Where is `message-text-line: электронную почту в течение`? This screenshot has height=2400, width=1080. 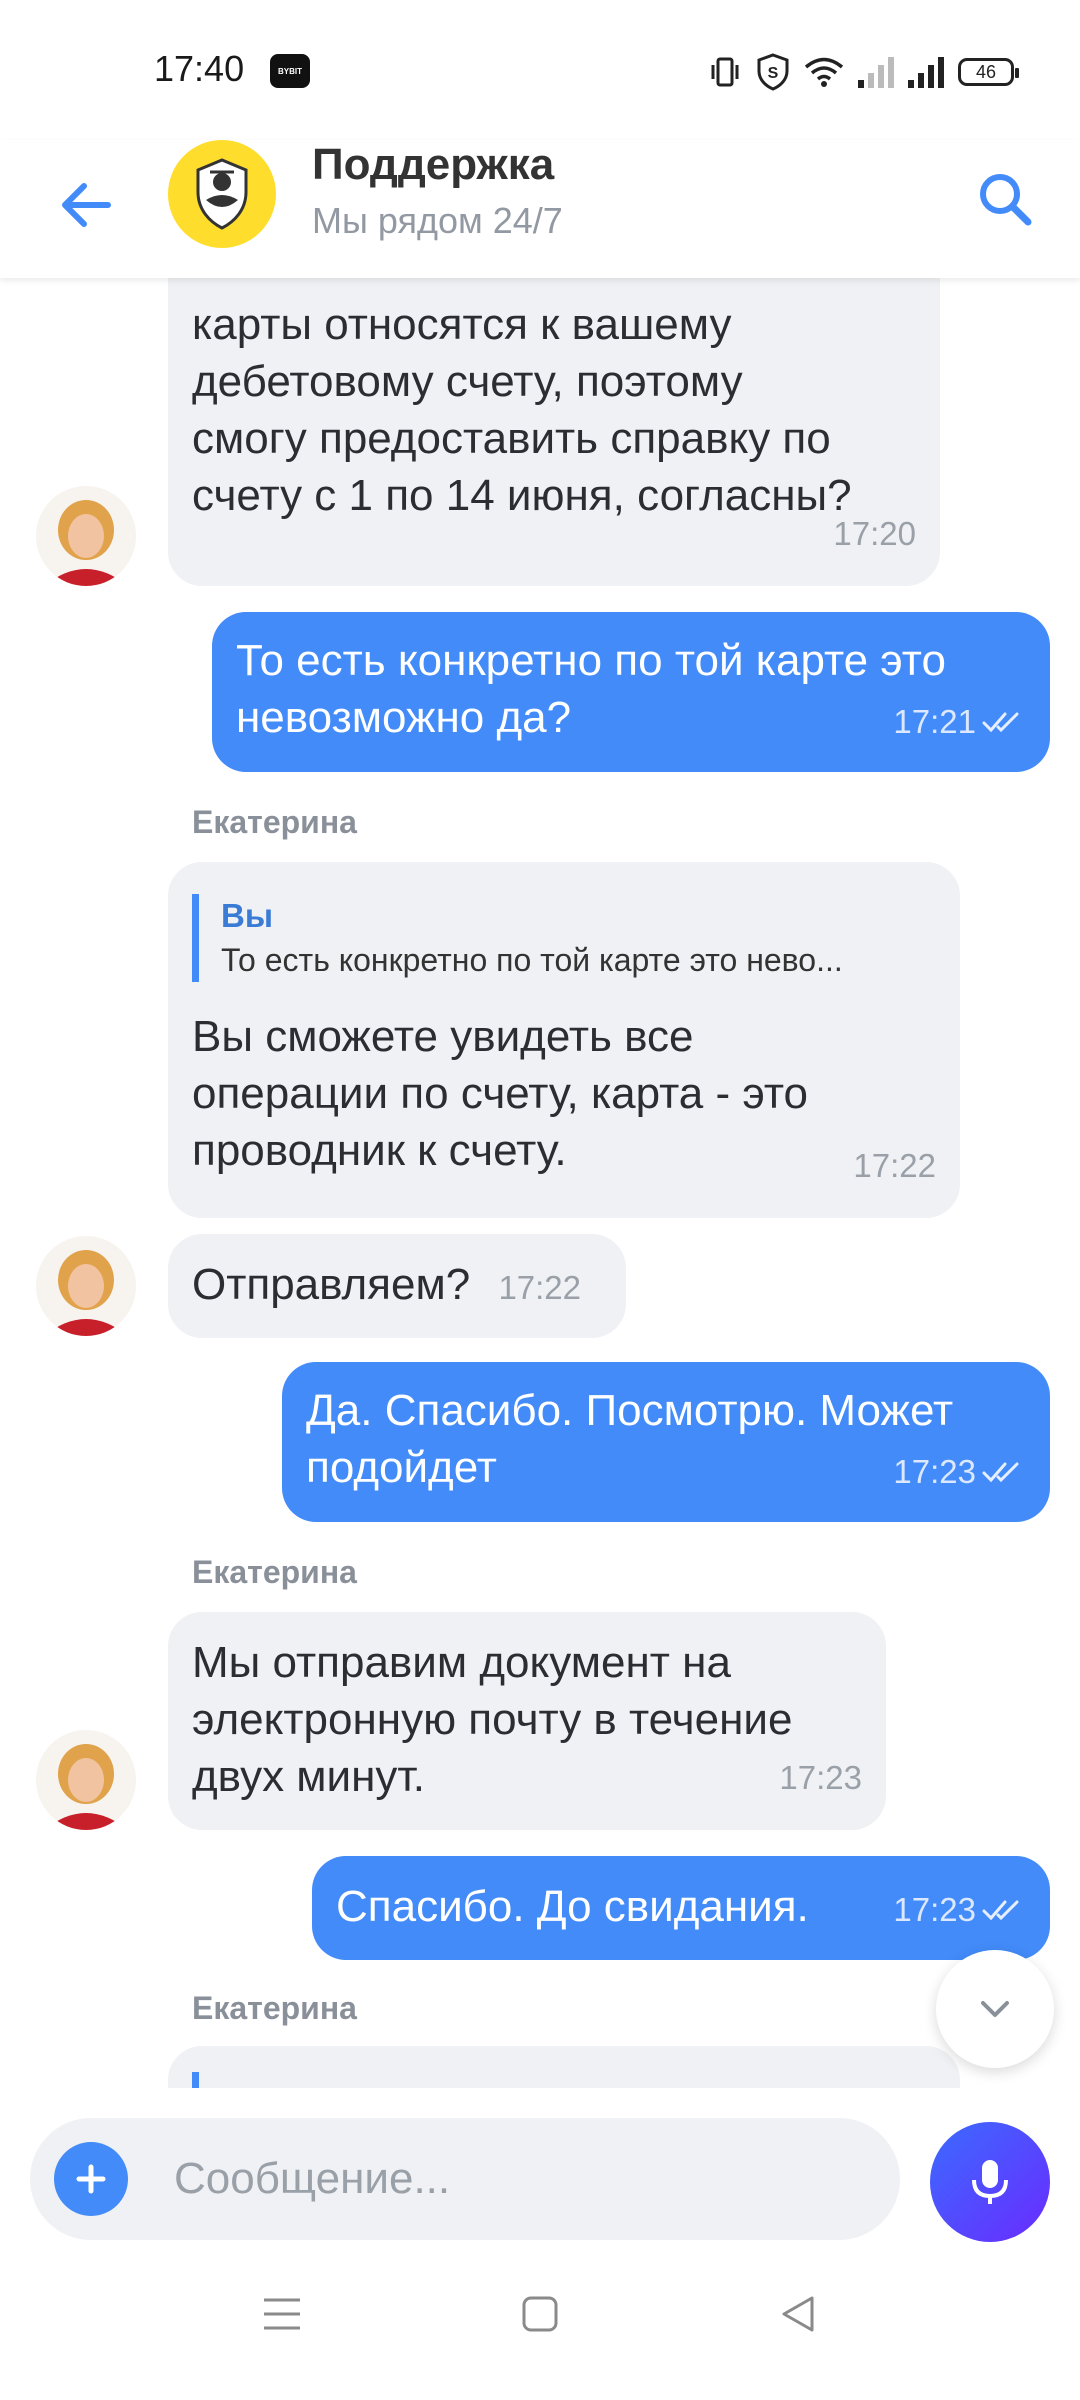
message-text-line: электронную почту в течение is located at coordinates (492, 1719).